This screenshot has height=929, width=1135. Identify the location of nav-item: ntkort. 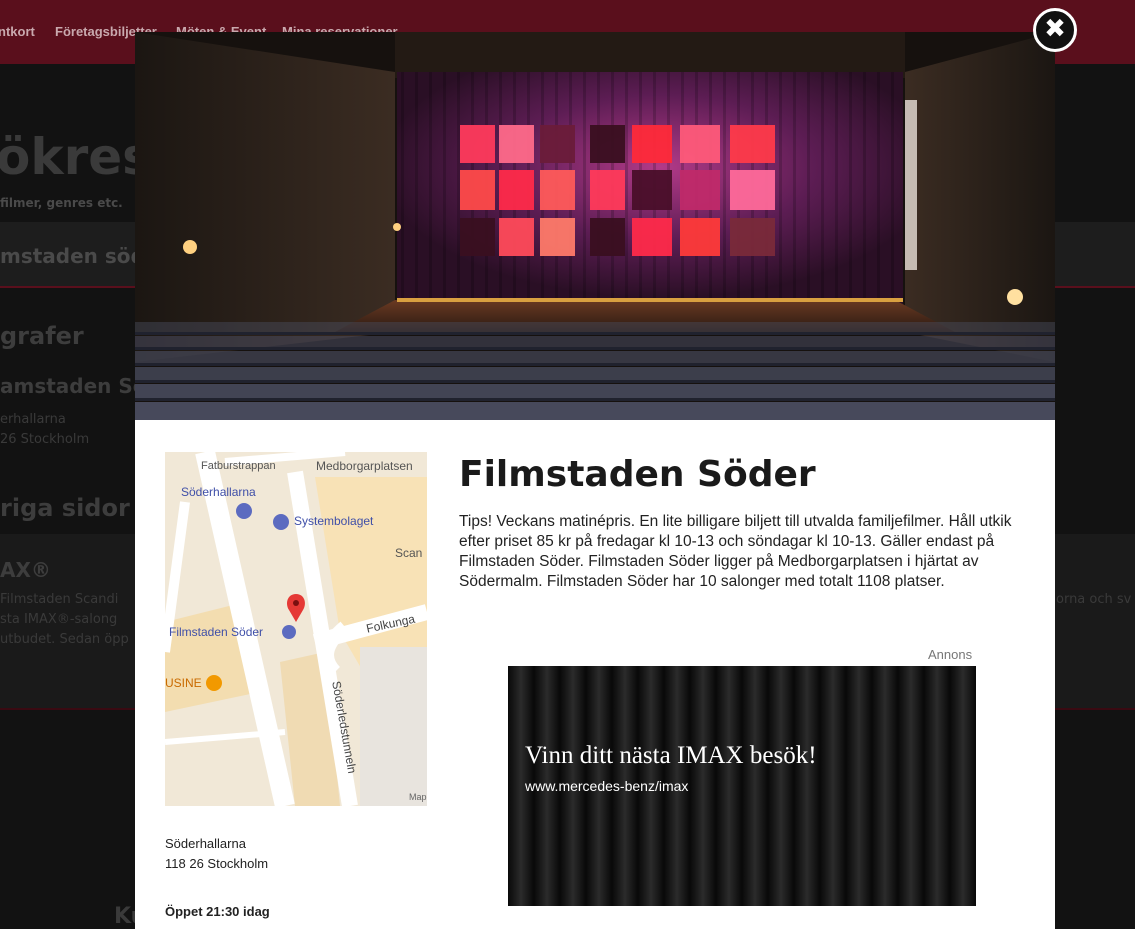
(17, 31).